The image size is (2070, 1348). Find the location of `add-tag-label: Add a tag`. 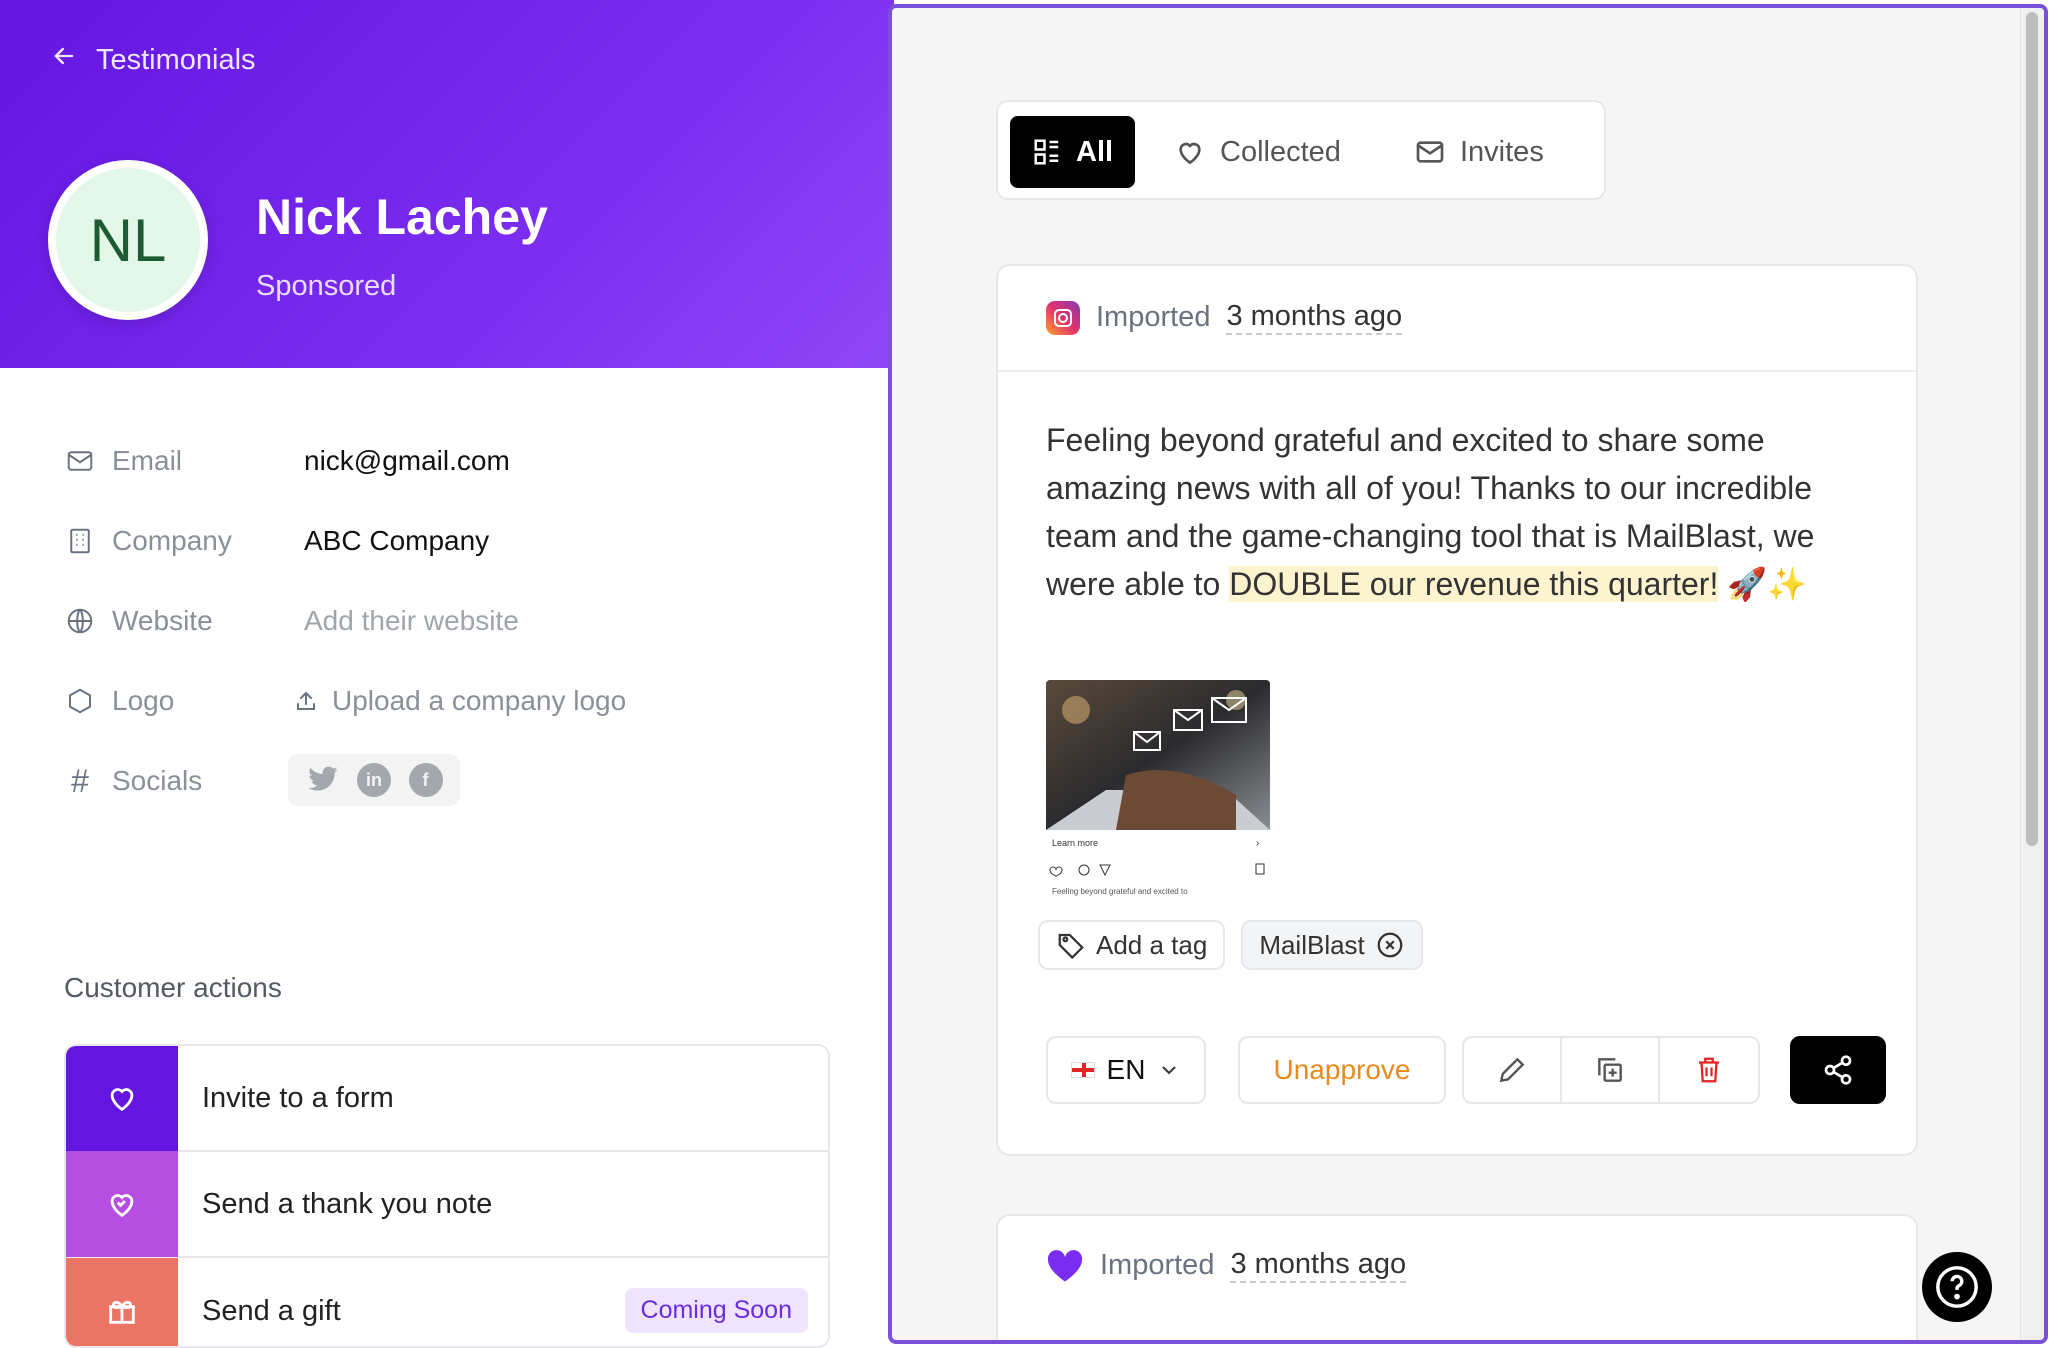

add-tag-label: Add a tag is located at coordinates (1152, 944).